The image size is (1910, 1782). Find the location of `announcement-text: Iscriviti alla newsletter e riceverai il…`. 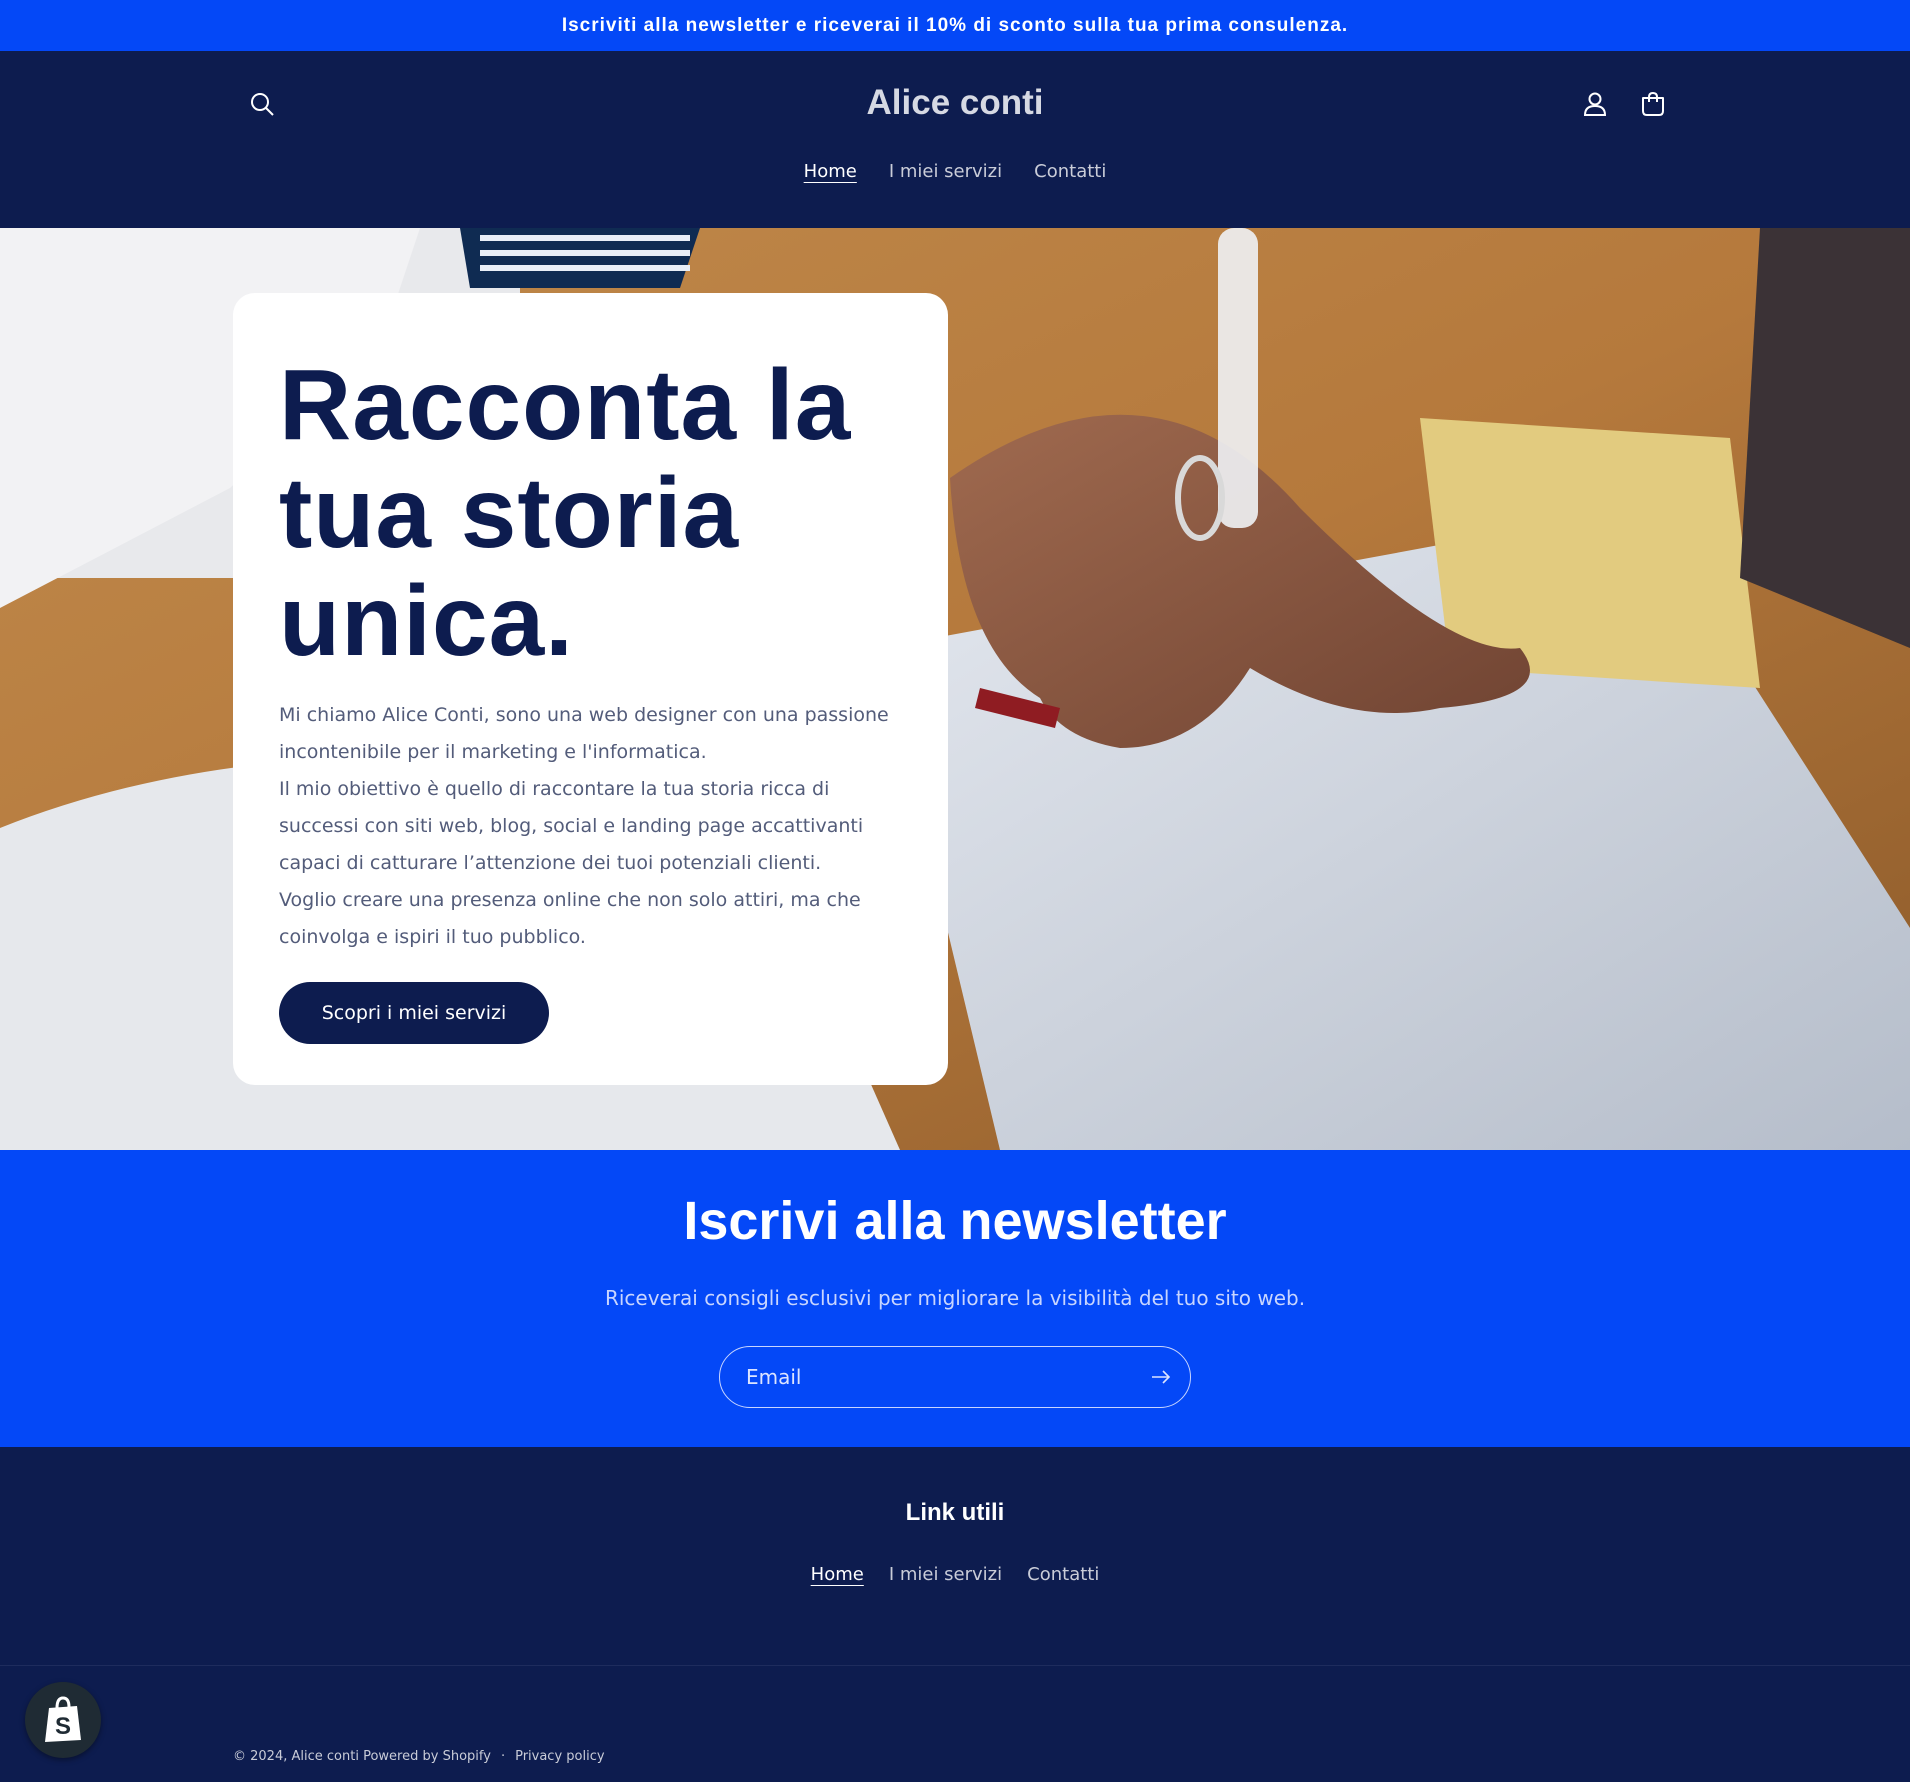

announcement-text: Iscriviti alla newsletter e riceverai il… is located at coordinates (955, 25).